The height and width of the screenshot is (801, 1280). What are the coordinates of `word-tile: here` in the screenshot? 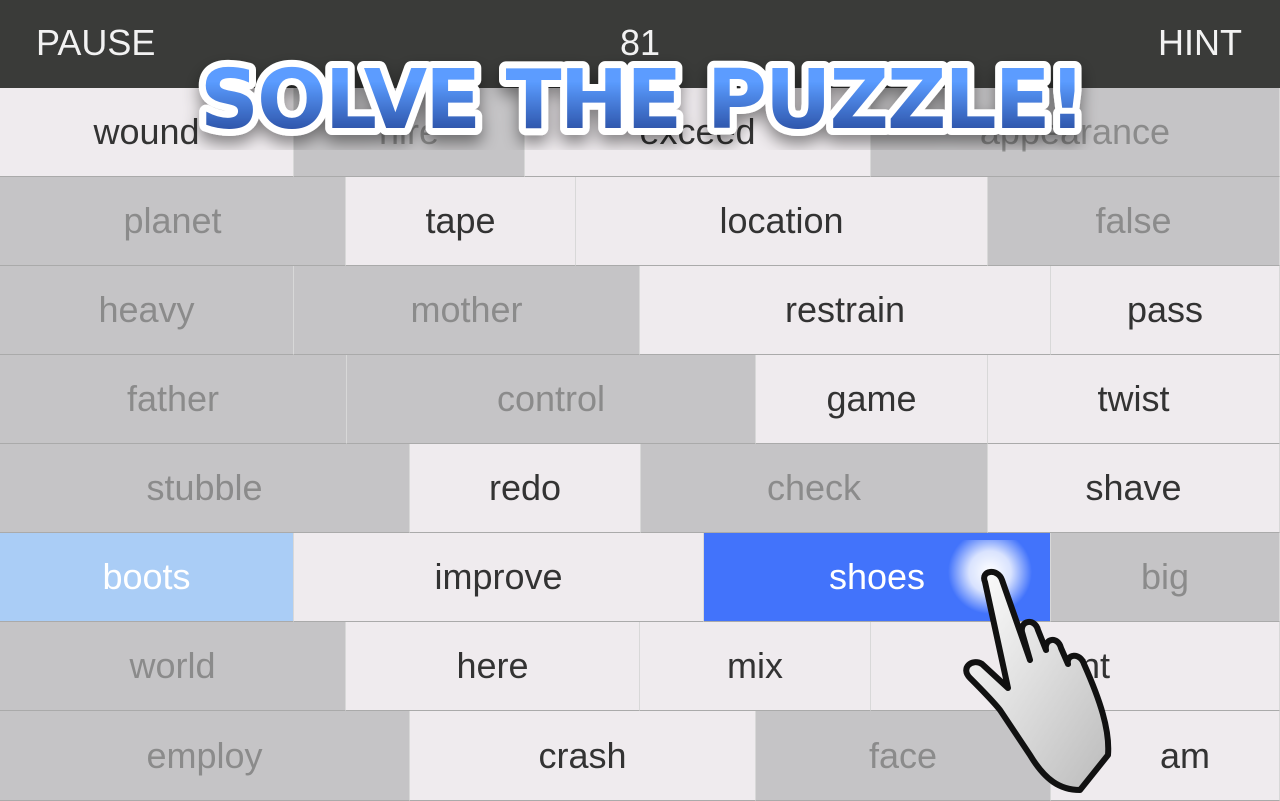 It's located at (493, 666).